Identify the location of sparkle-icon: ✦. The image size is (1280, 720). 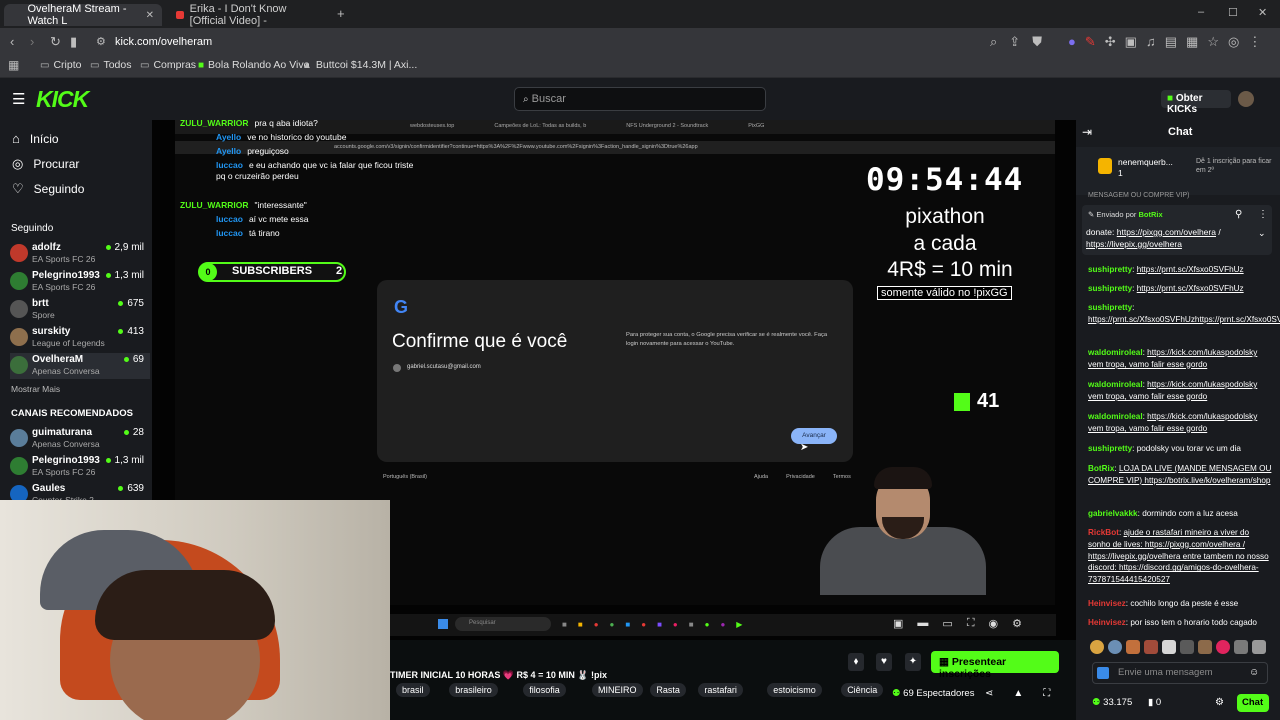
(913, 662).